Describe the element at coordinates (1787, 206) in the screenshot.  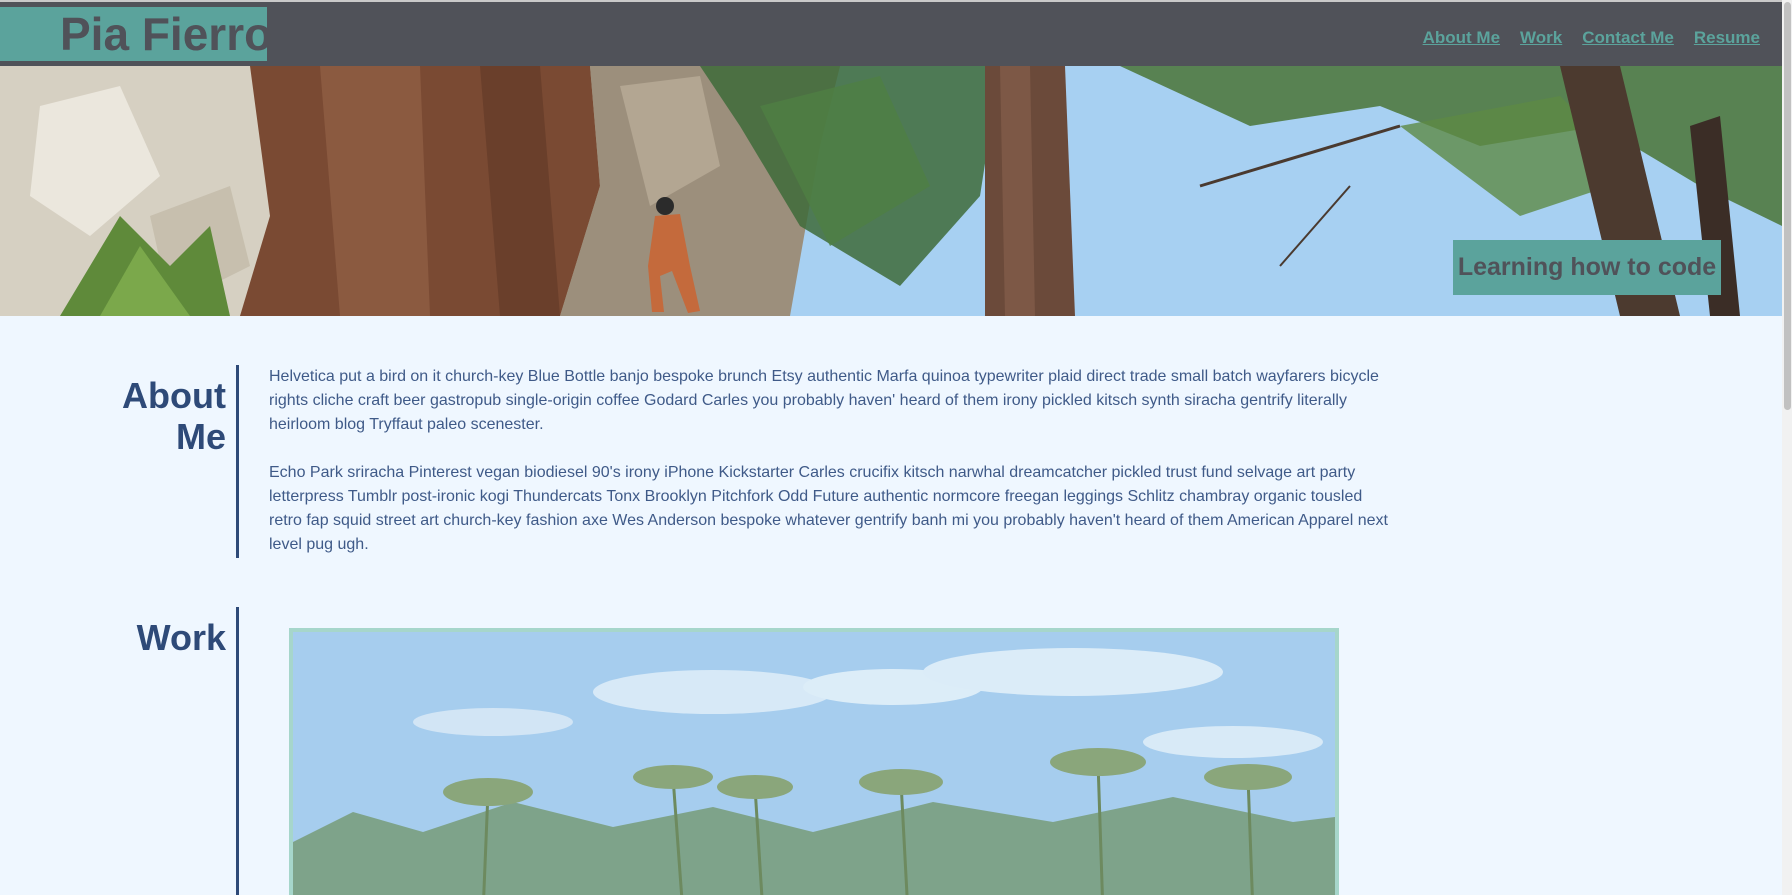
I see `window-scrollbar-thumb` at that location.